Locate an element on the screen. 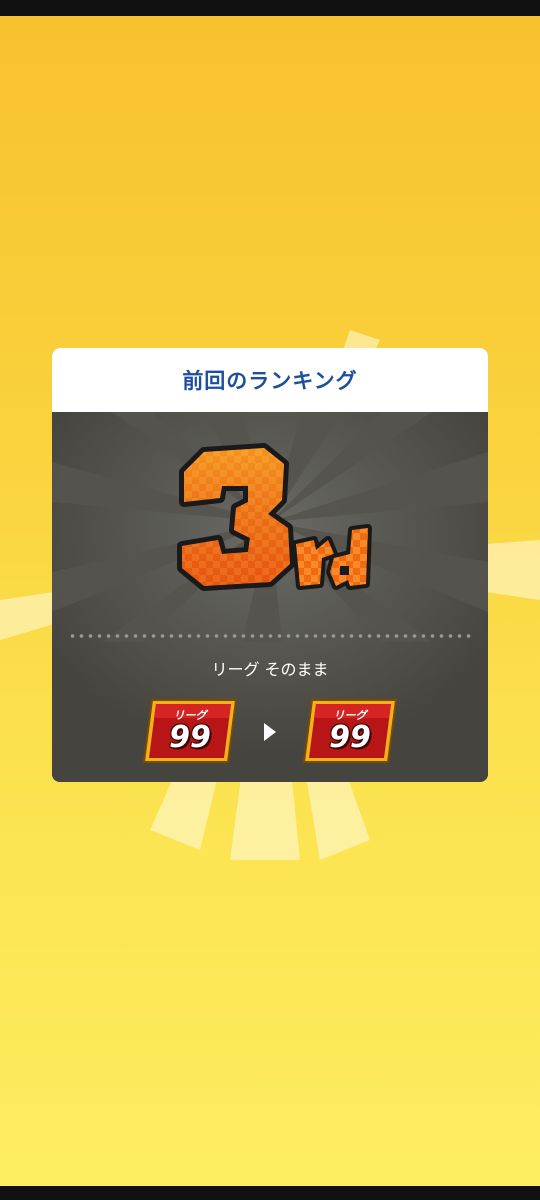 This screenshot has width=540, height=1200. panel-header: 前回のランキング is located at coordinates (270, 380).